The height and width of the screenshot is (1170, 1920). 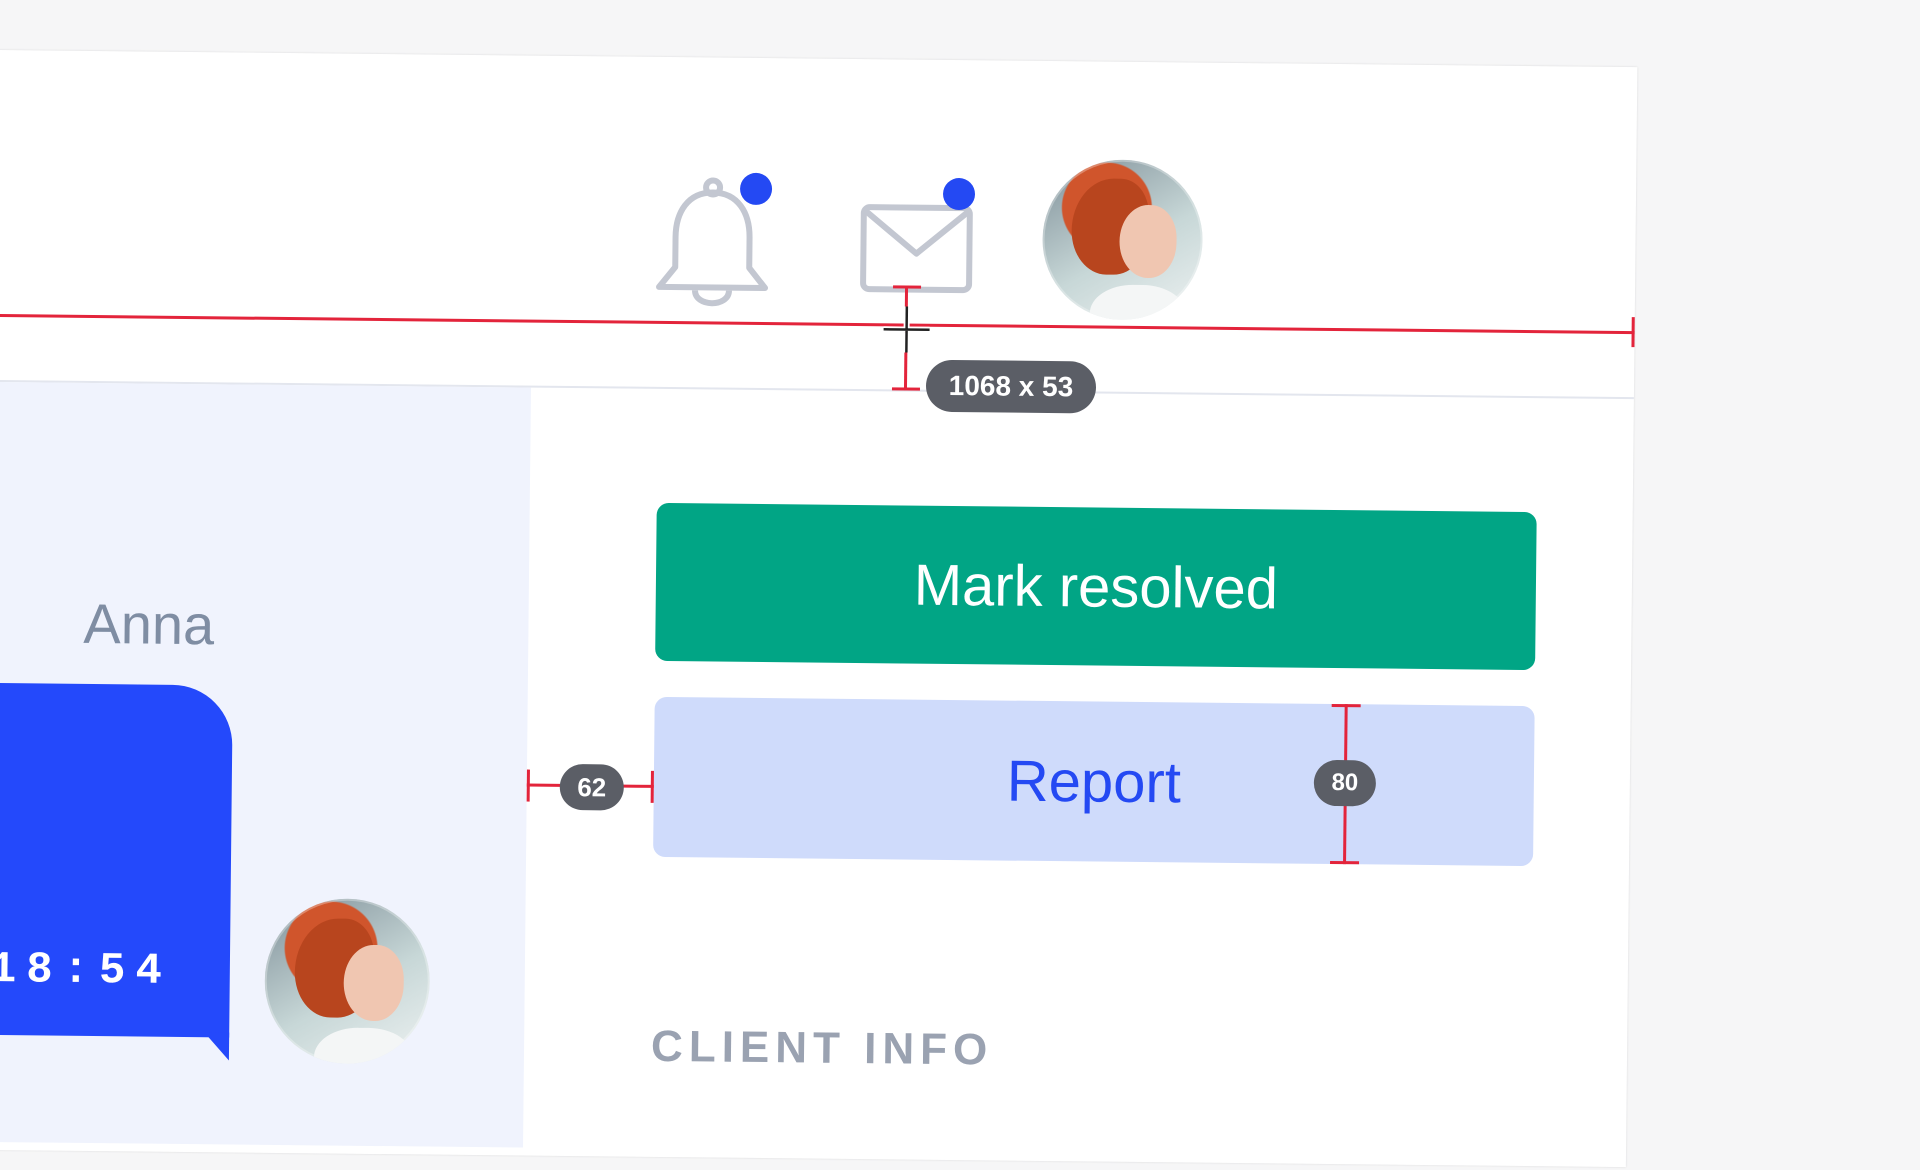 I want to click on message-bubble-tail, so click(x=216, y=1046).